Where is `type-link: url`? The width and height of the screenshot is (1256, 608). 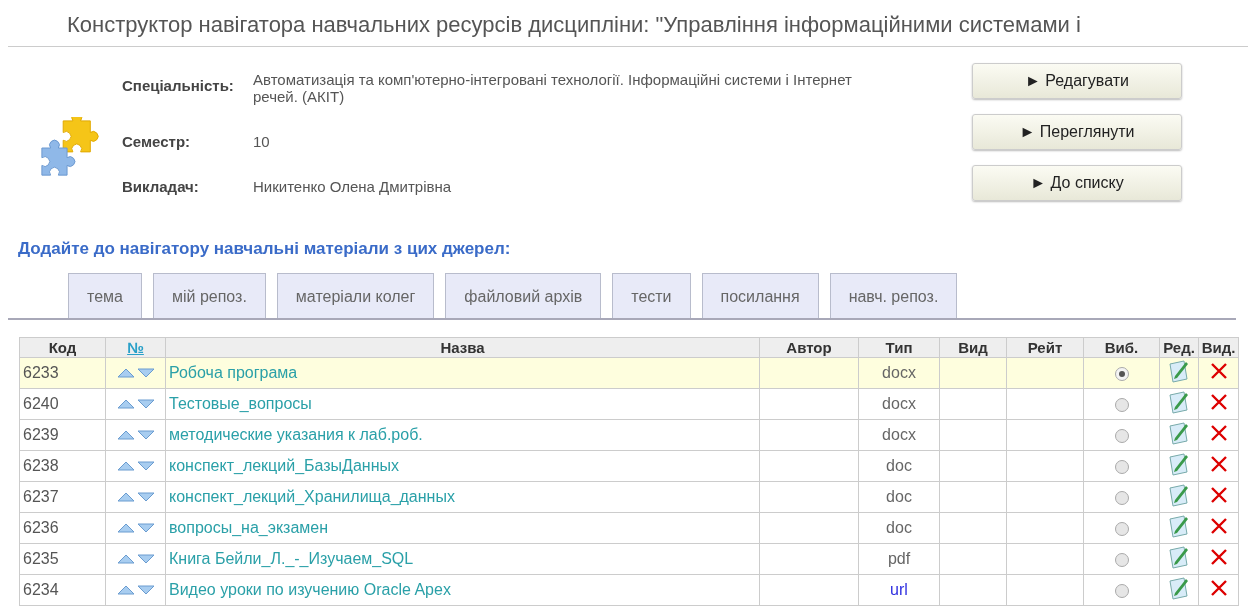 type-link: url is located at coordinates (899, 589).